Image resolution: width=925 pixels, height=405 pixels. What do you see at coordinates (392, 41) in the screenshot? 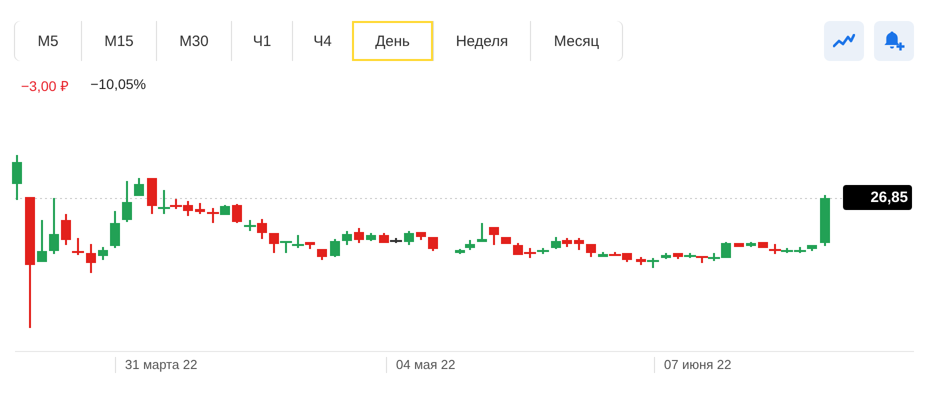
I see `timeframe-tab: День` at bounding box center [392, 41].